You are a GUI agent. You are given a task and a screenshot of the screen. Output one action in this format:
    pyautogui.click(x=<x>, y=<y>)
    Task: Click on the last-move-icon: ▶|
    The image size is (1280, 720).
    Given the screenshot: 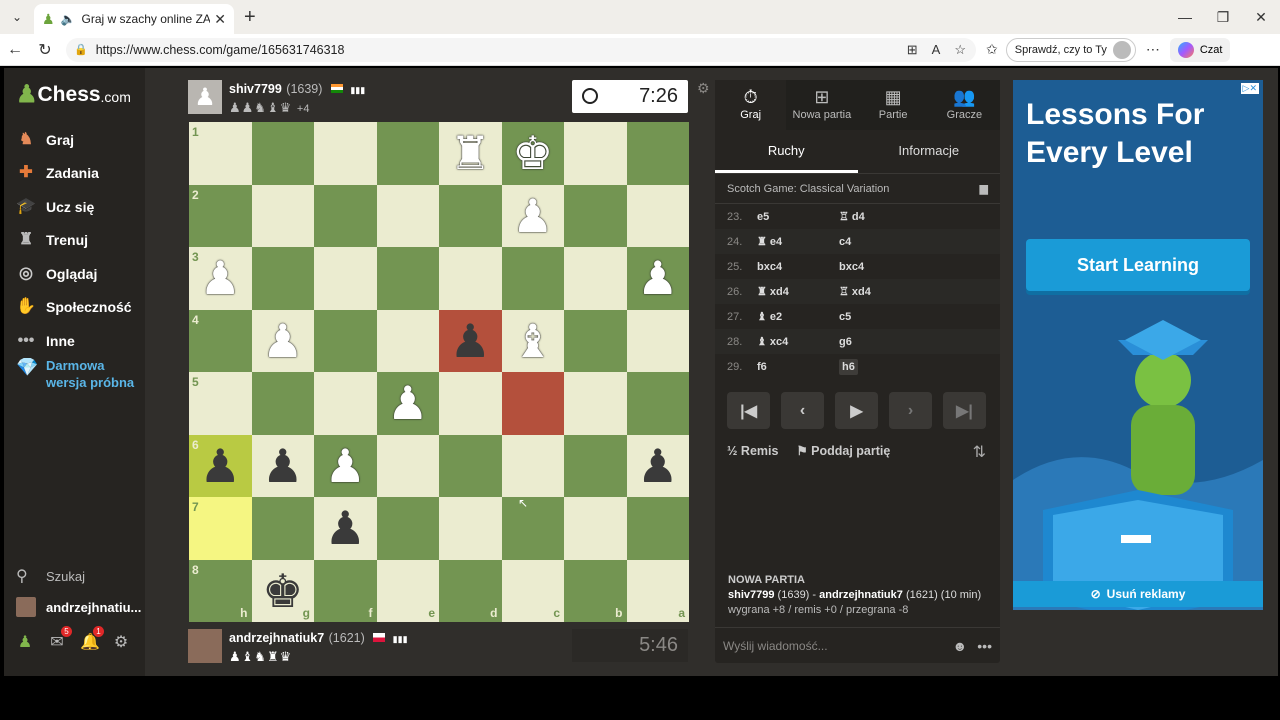 What is the action you would take?
    pyautogui.click(x=964, y=410)
    